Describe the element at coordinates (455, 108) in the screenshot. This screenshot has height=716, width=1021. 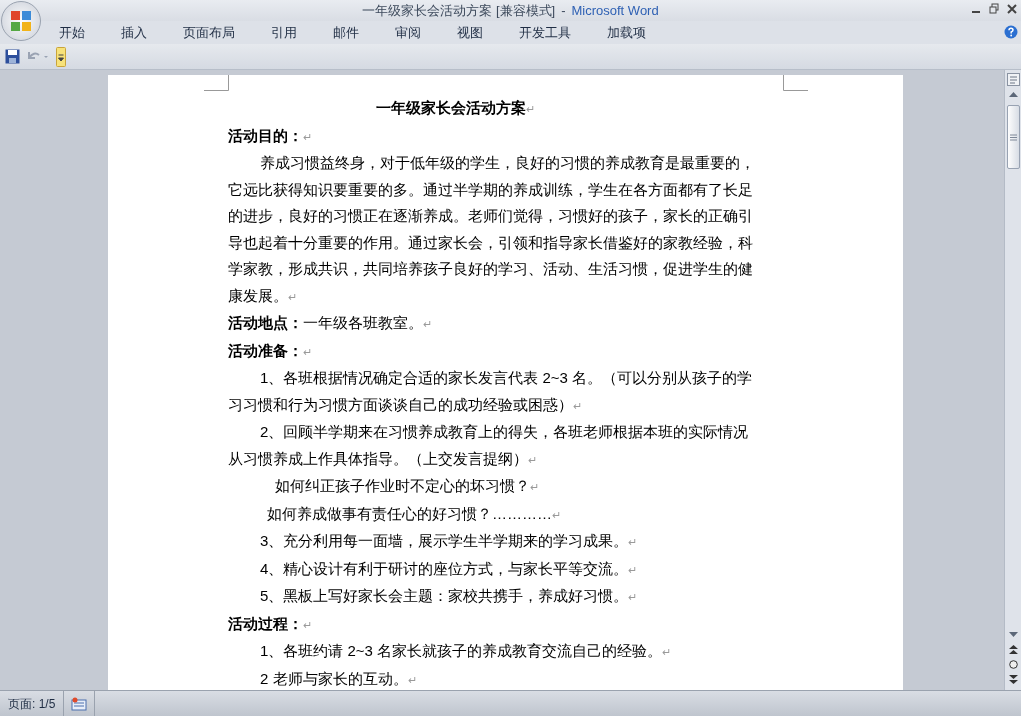
I see `document-title: 一年级家长会活动方案↵` at that location.